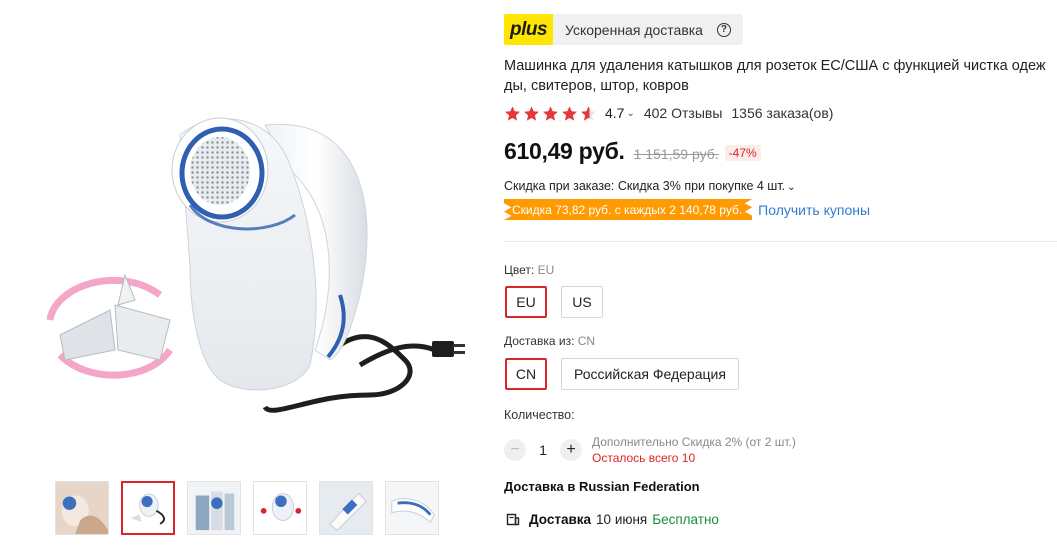 This screenshot has width=1057, height=545. I want to click on thumbnail-strip, so click(247, 508).